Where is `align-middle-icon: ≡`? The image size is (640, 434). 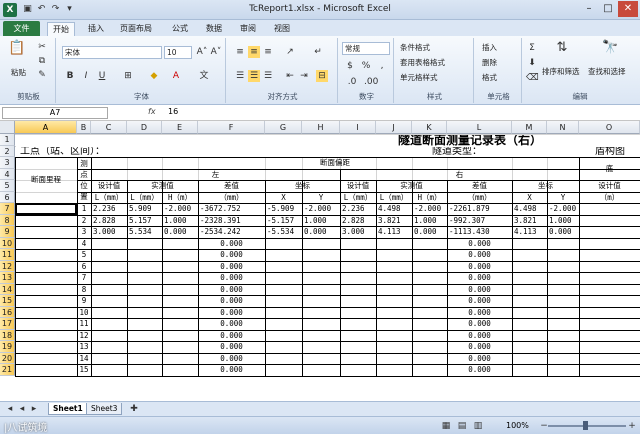 align-middle-icon: ≡ is located at coordinates (254, 52).